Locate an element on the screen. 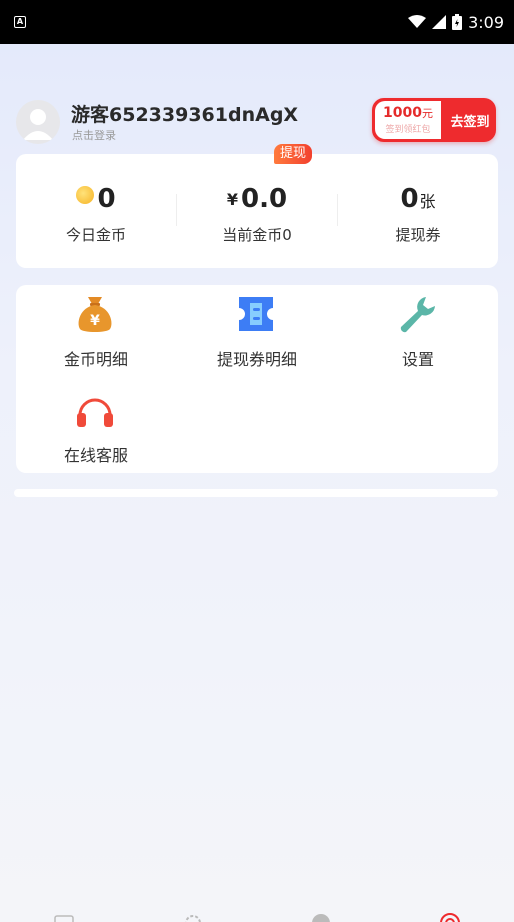  withdraw-badge: 提现 is located at coordinates (293, 154).